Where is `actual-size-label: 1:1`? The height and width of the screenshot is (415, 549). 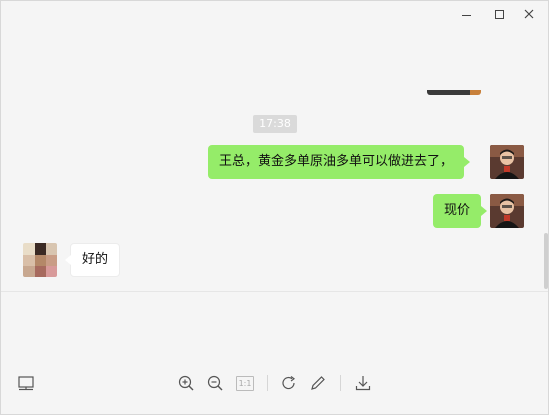 actual-size-label: 1:1 is located at coordinates (245, 383).